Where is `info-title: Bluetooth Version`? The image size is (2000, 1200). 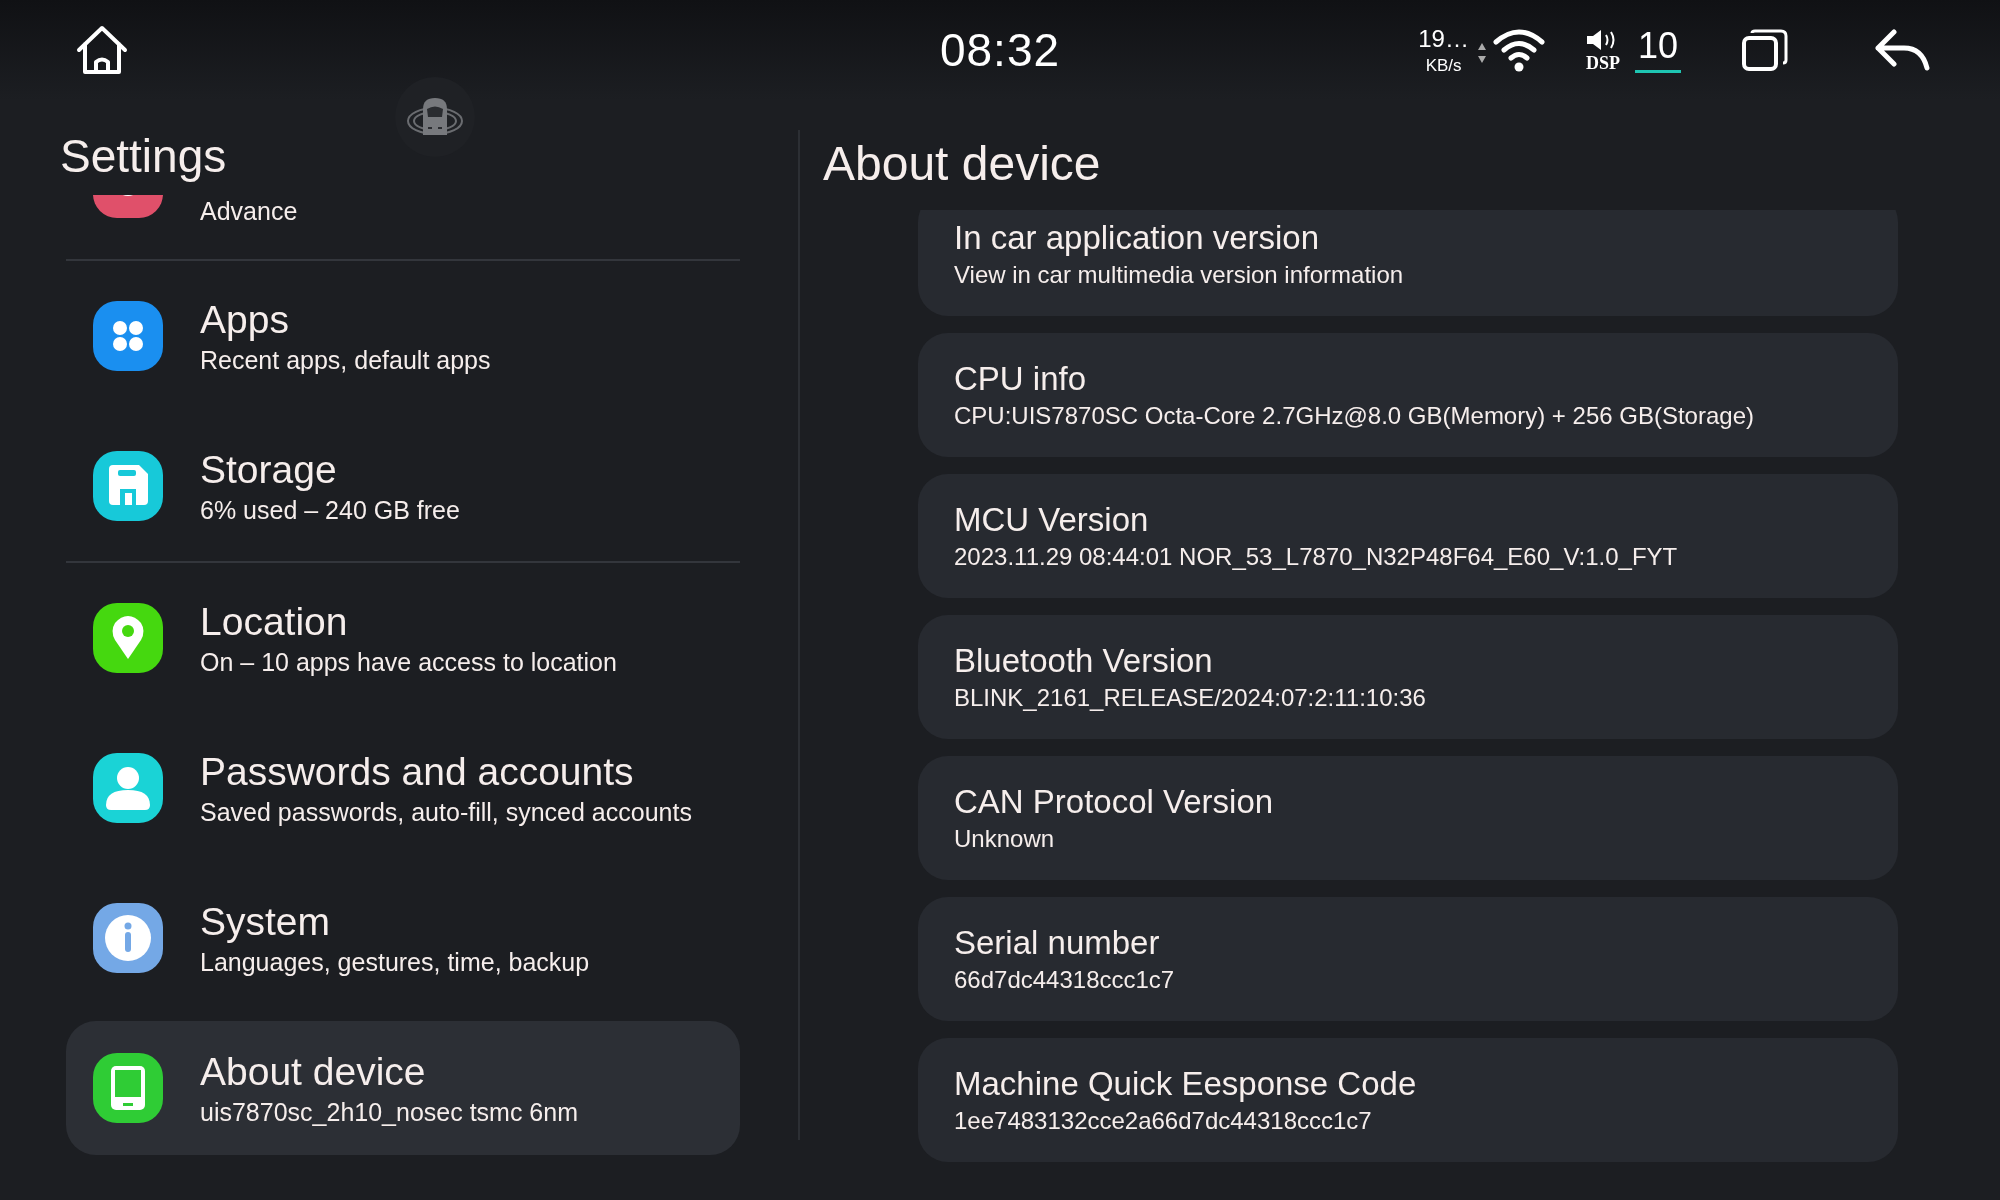
info-title: Bluetooth Version is located at coordinates (1084, 661).